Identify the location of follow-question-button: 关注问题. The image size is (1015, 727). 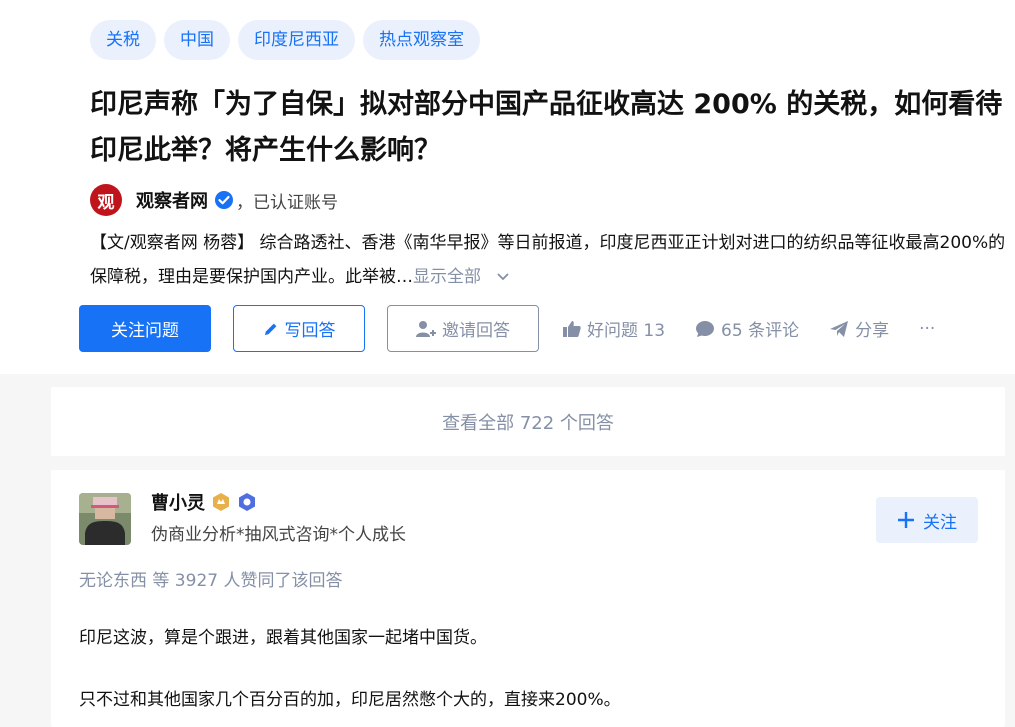
(145, 328).